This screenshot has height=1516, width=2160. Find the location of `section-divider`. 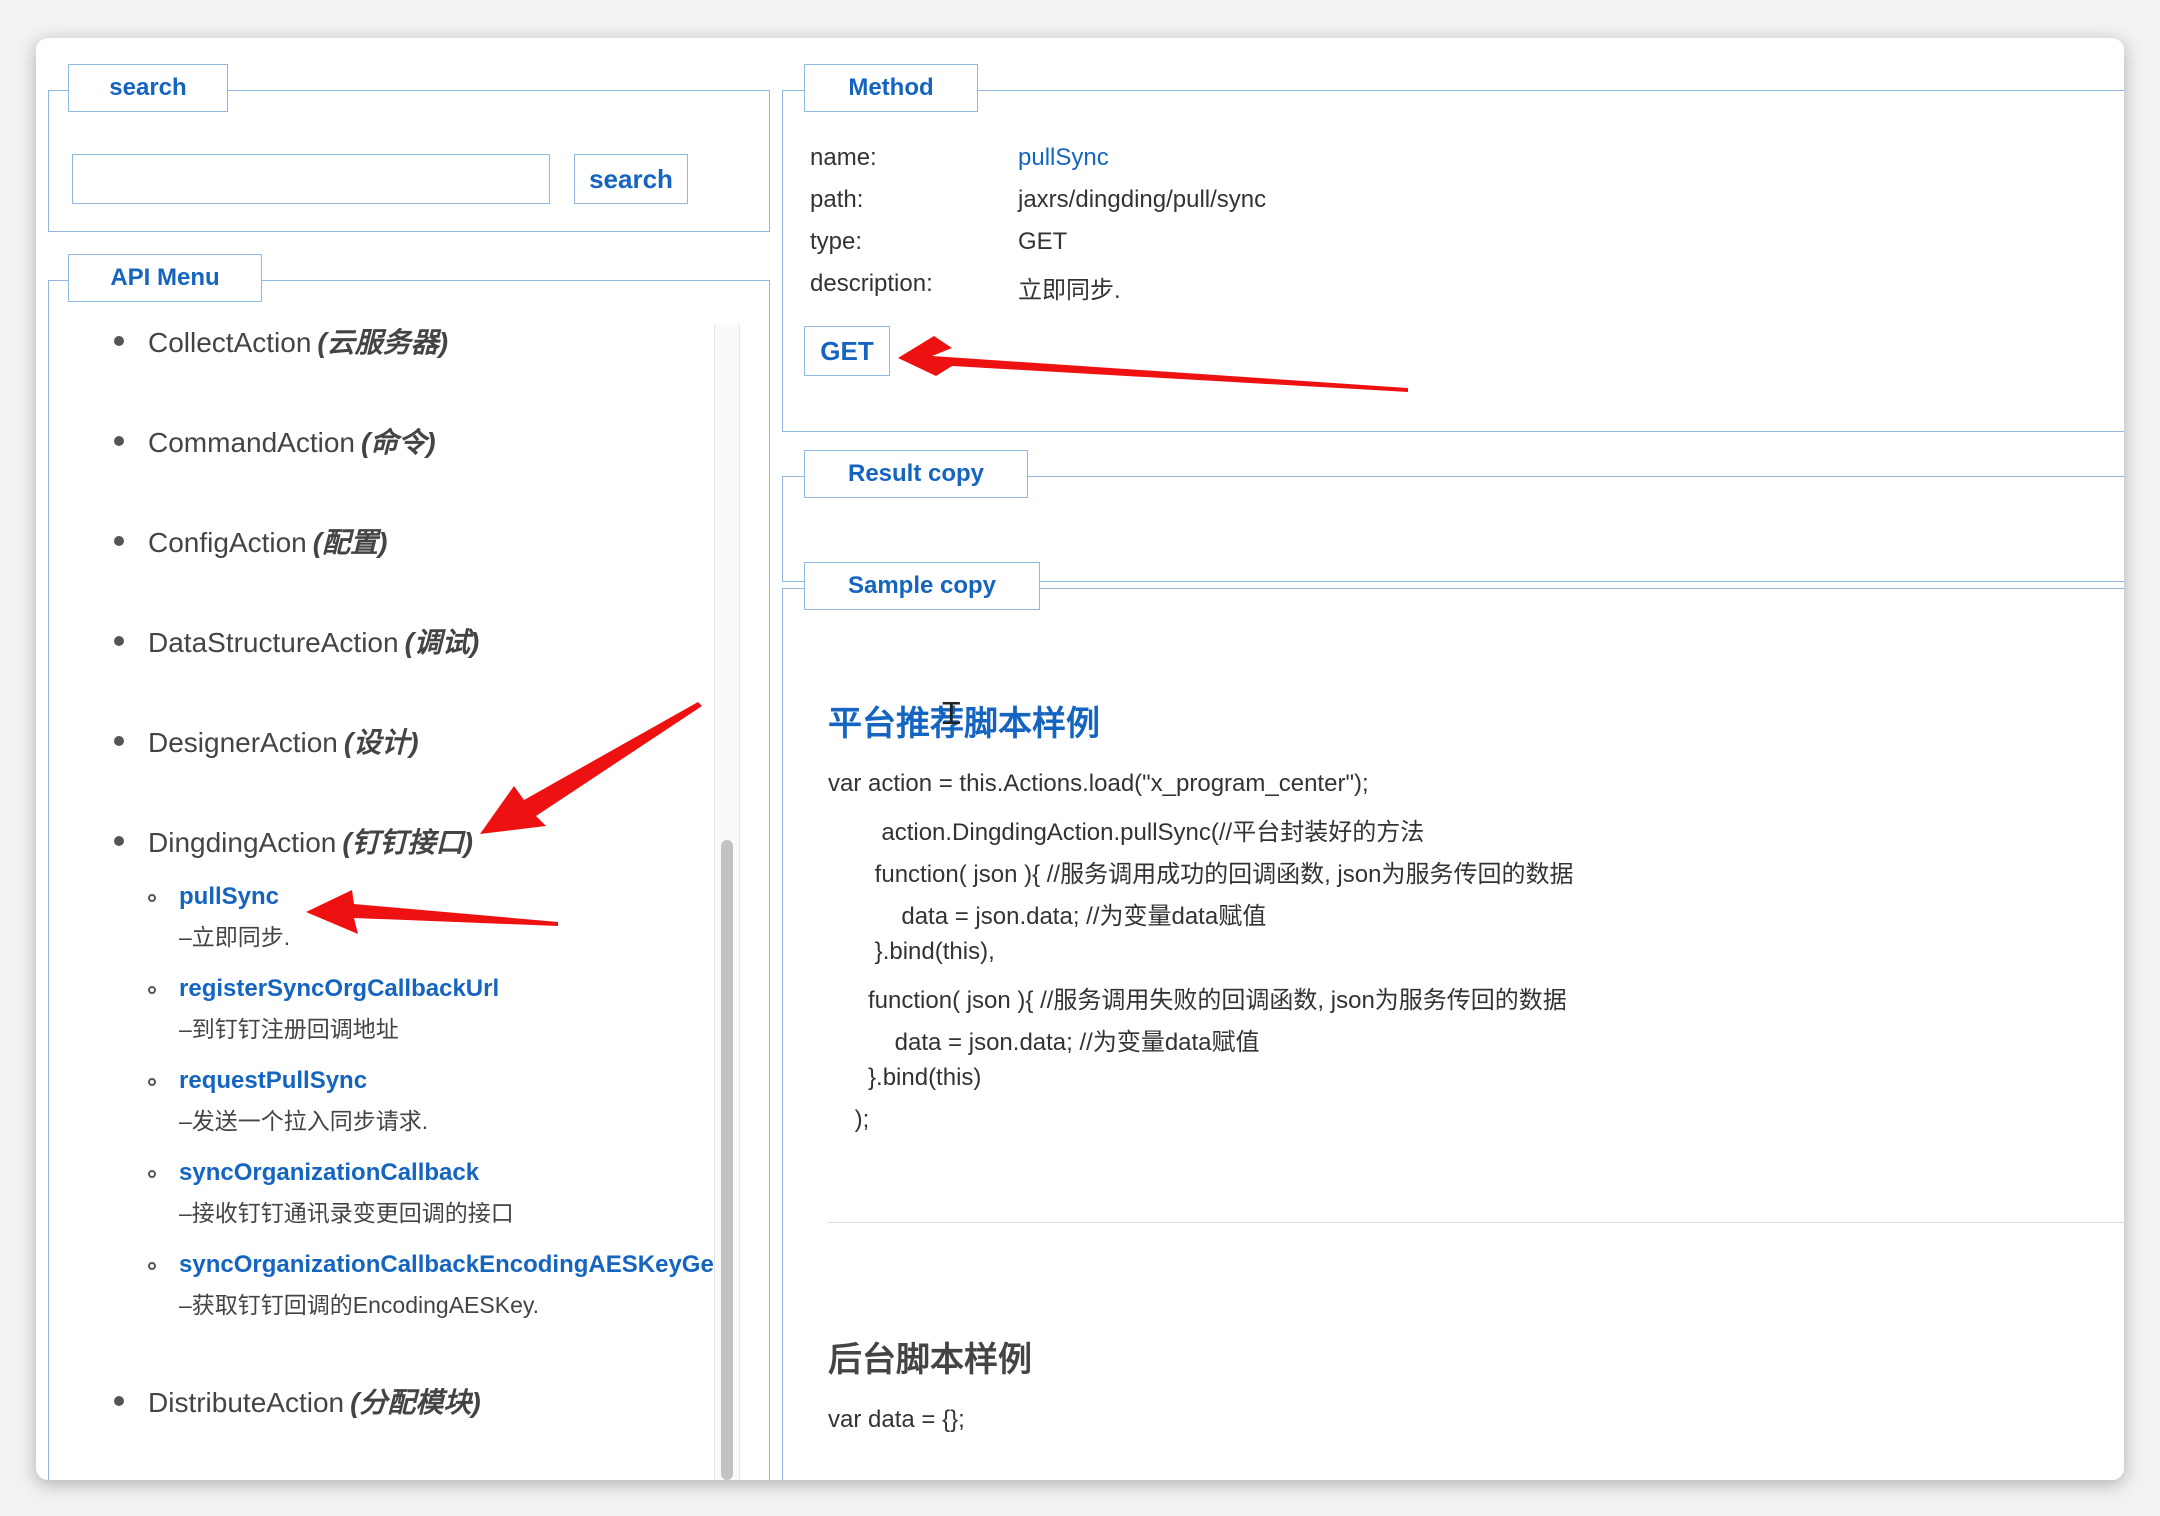

section-divider is located at coordinates (1476, 1222).